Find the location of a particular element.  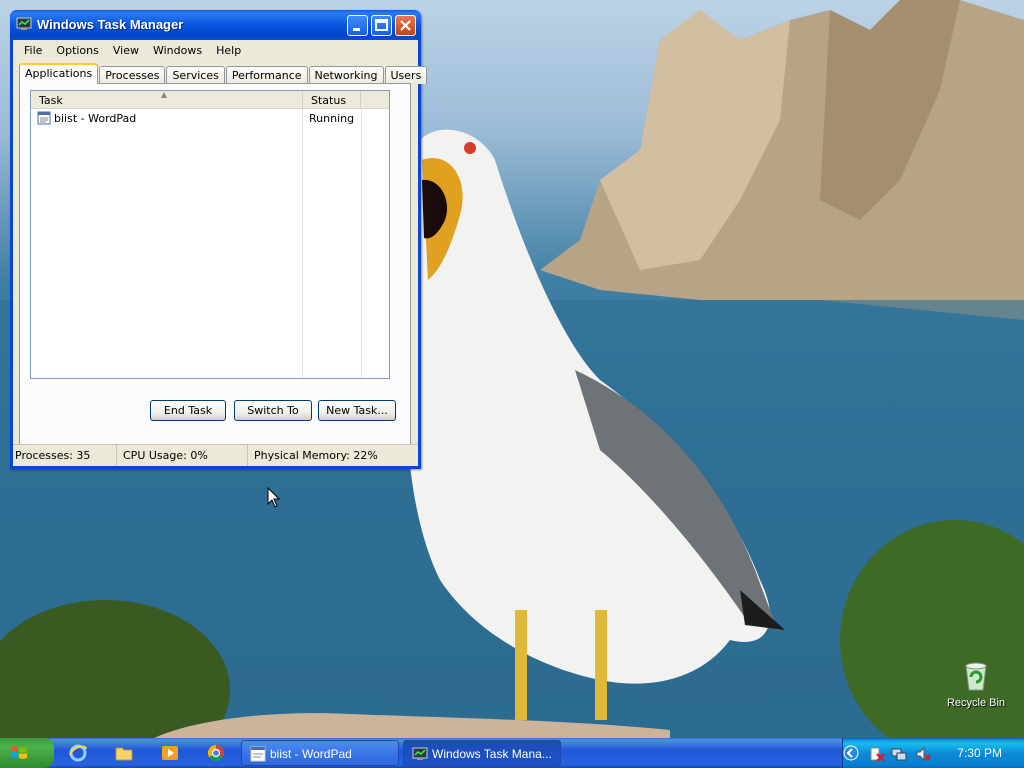

chevron-left-icon is located at coordinates (851, 753).